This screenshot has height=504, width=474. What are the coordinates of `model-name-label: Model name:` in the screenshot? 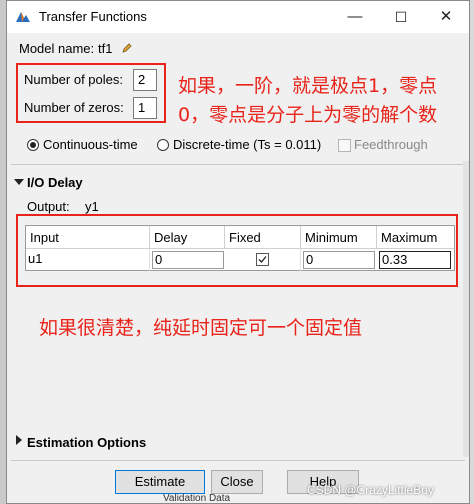 It's located at (57, 48).